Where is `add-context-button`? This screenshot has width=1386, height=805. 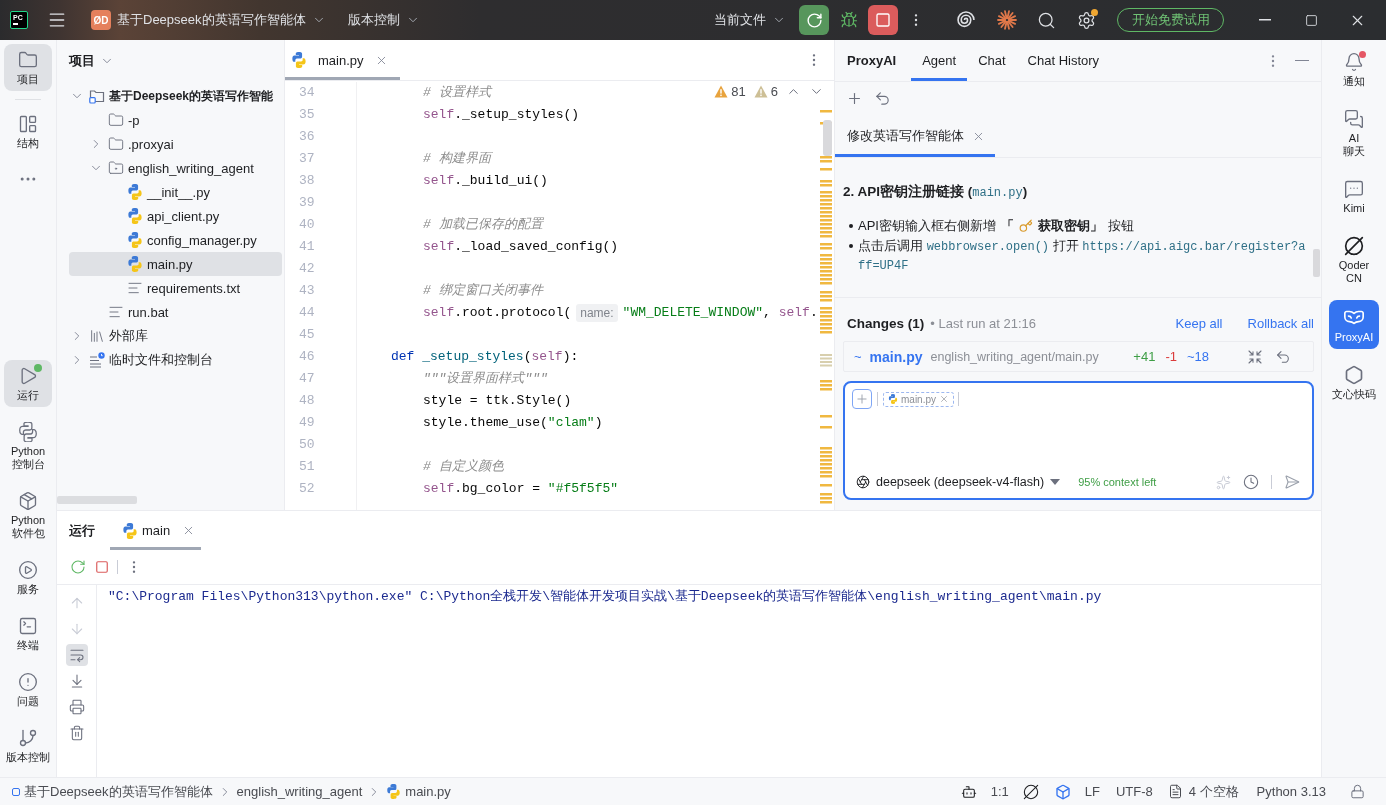 add-context-button is located at coordinates (862, 399).